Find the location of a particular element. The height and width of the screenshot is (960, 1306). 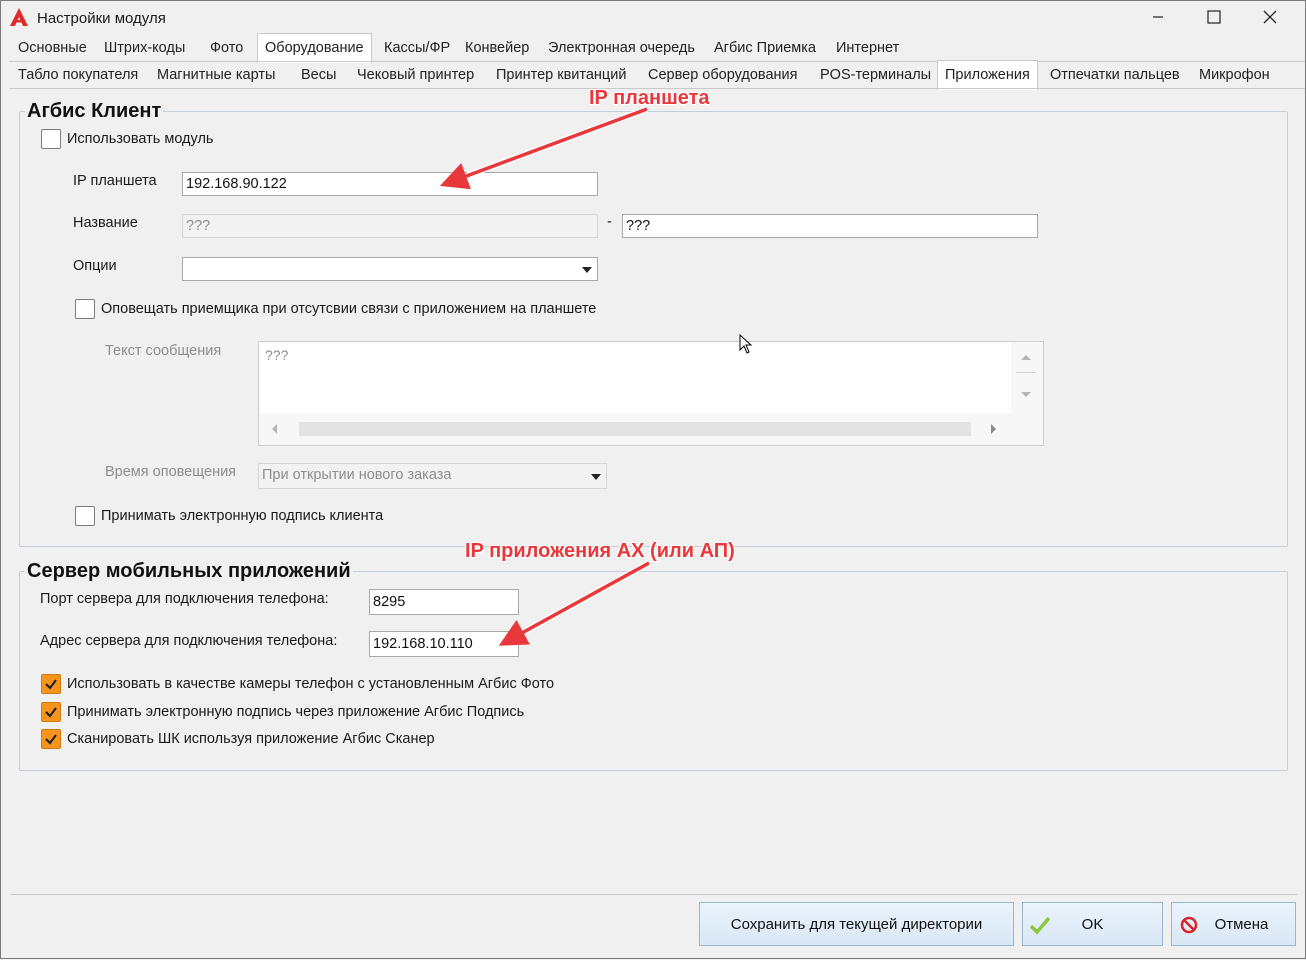

maximize-button is located at coordinates (1214, 17).